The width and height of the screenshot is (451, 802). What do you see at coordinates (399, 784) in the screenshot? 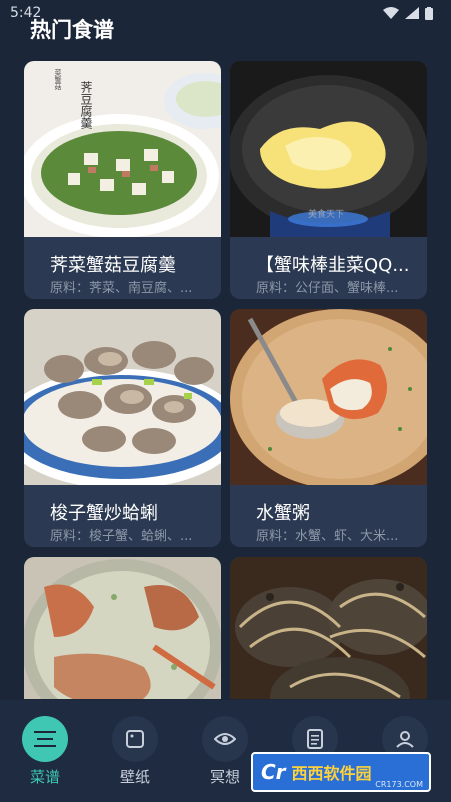
I see `watermark-domain: CR173.COM` at bounding box center [399, 784].